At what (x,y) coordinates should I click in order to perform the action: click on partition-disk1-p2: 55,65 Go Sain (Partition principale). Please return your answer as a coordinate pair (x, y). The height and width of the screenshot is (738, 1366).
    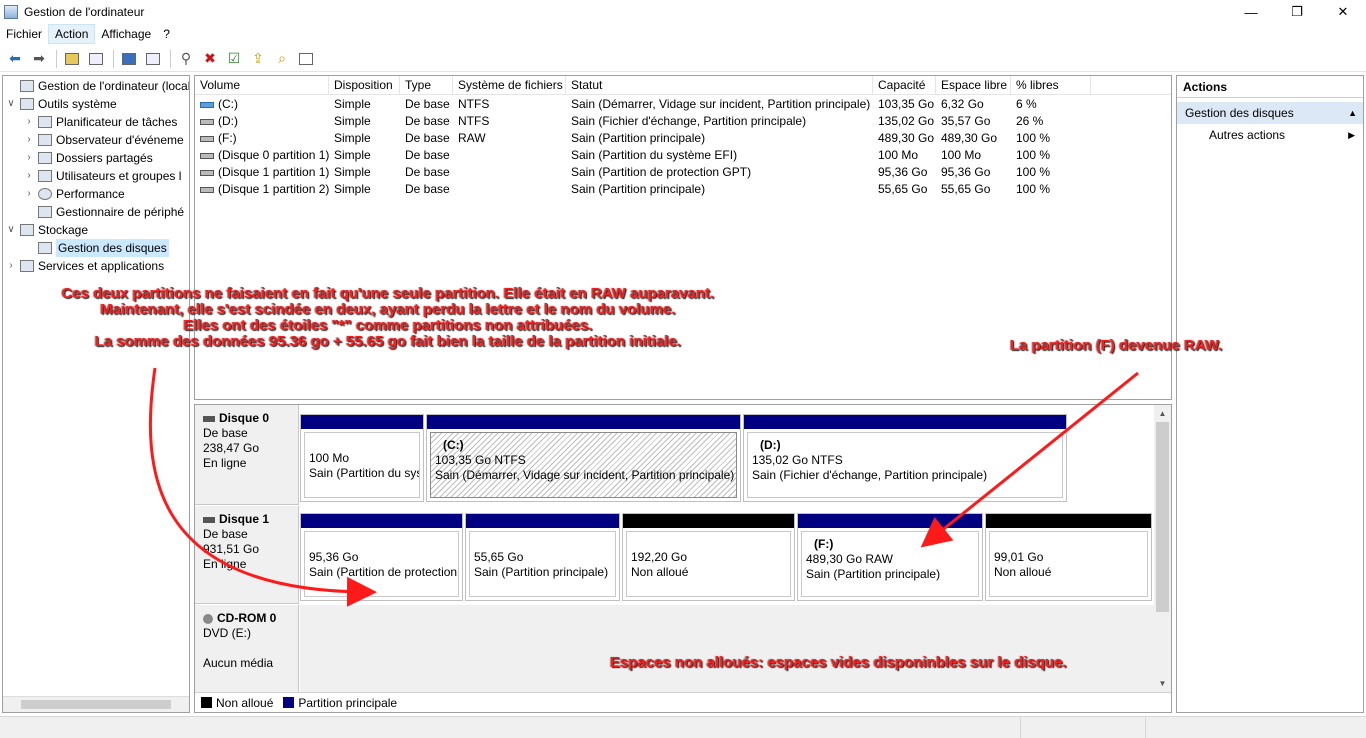
    Looking at the image, I should click on (542, 557).